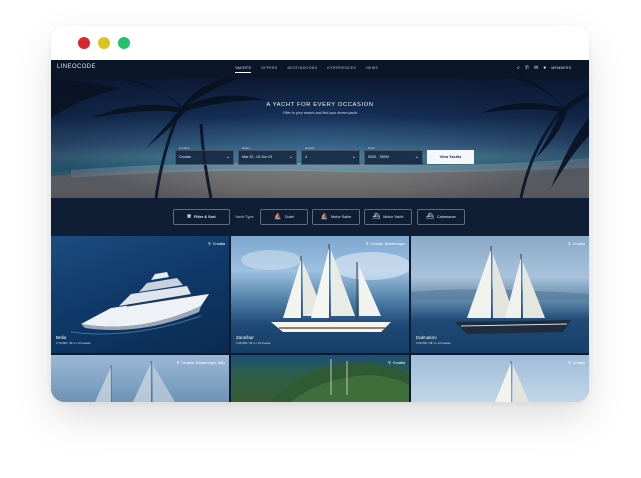 This screenshot has width=641, height=478. Describe the element at coordinates (393, 155) in the screenshot. I see `price-select: Price 5000 - 75000 ⌄` at that location.